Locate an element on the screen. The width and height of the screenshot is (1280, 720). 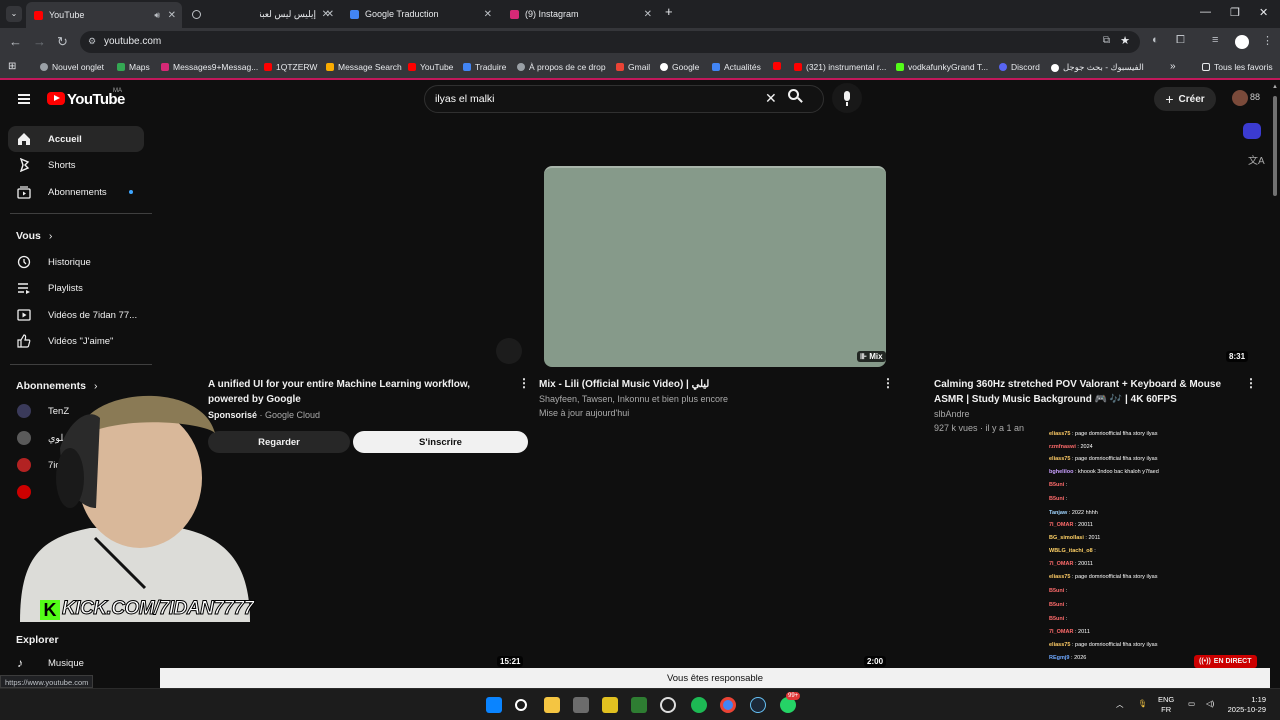
bookmark-item: 1QTZERW is located at coordinates (290, 67).